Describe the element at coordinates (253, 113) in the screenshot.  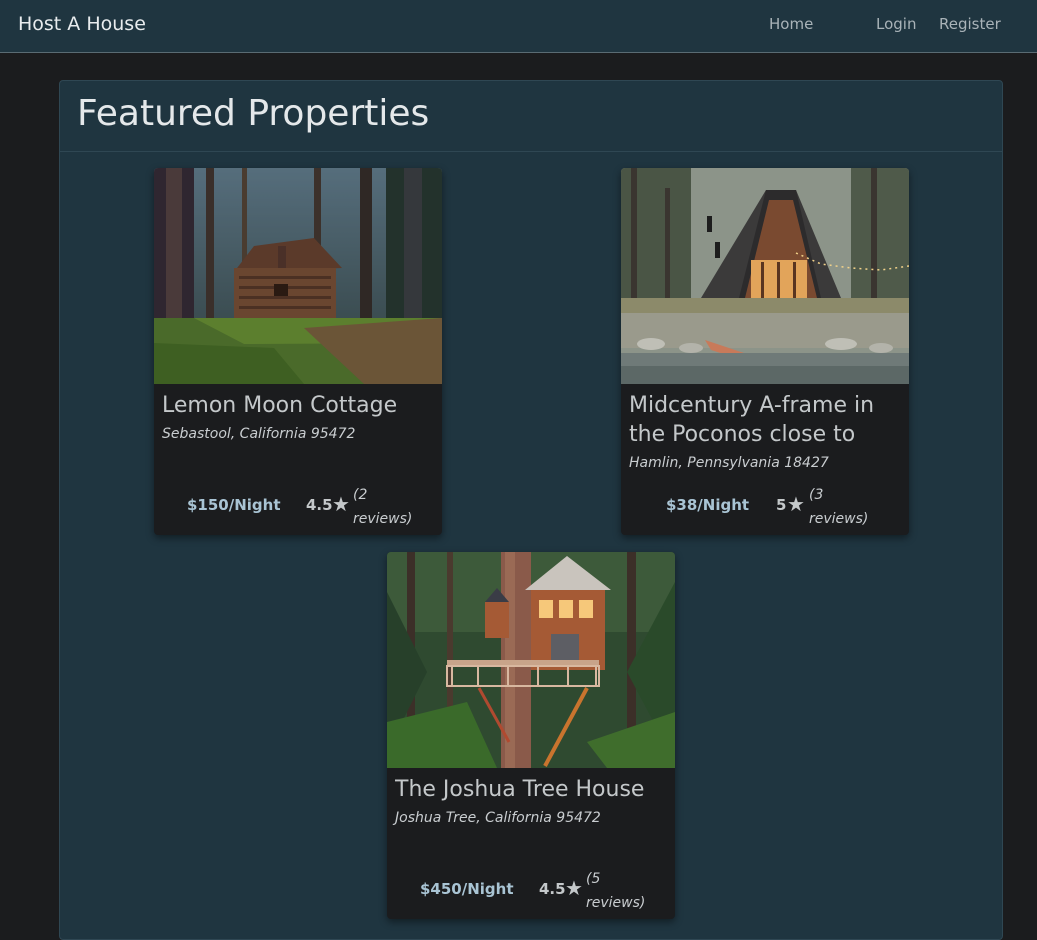
I see `page-title: Featured Properties` at that location.